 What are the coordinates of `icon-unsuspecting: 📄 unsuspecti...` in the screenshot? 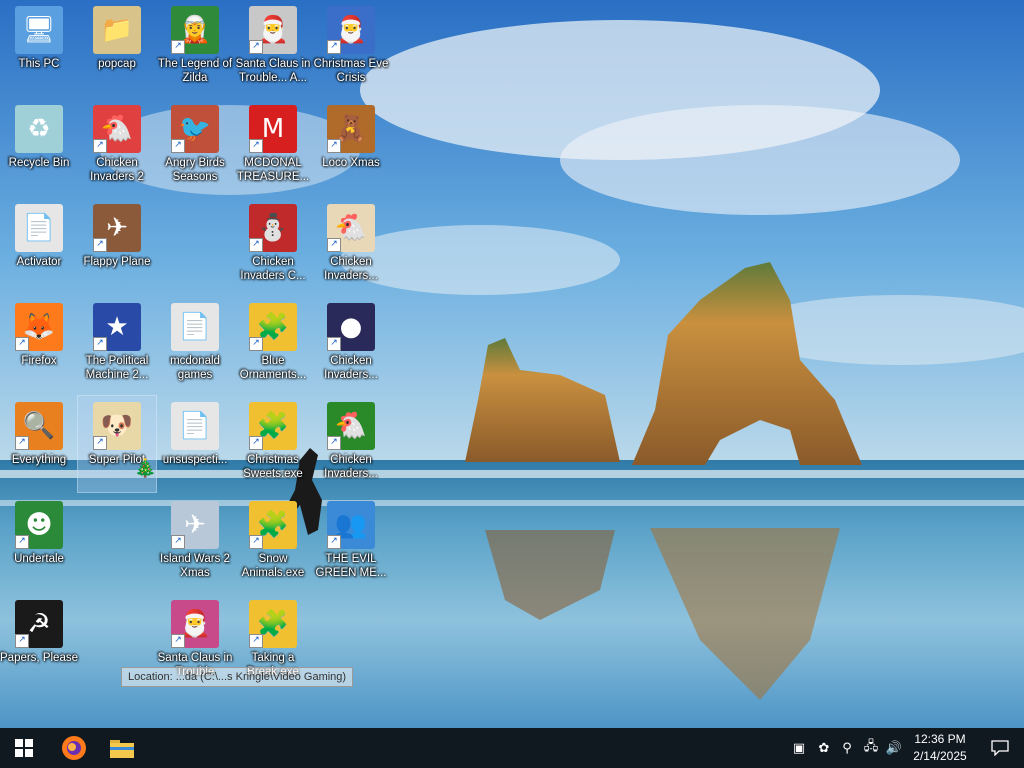 It's located at (195, 444).